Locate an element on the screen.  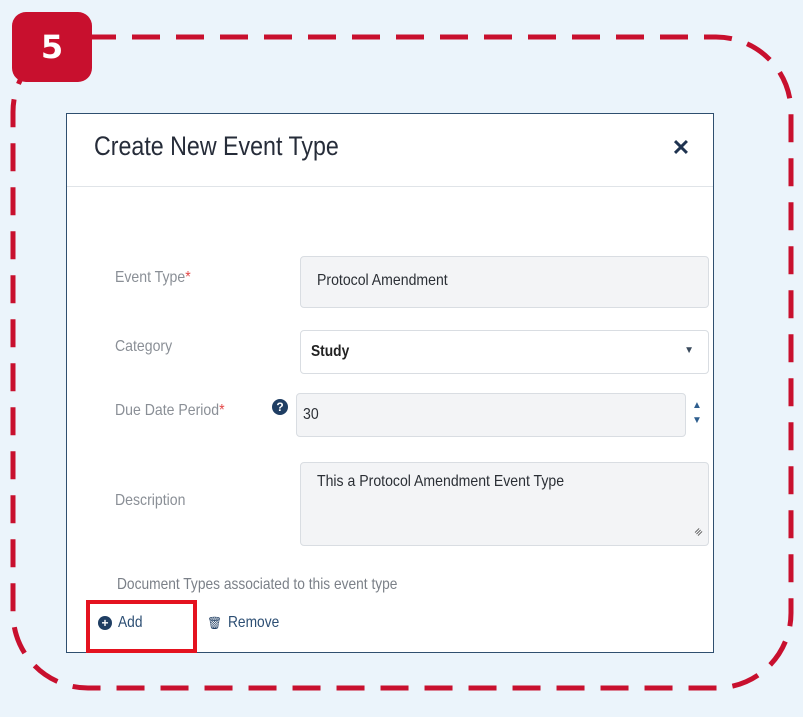
trash-icon: 🗑 is located at coordinates (215, 623).